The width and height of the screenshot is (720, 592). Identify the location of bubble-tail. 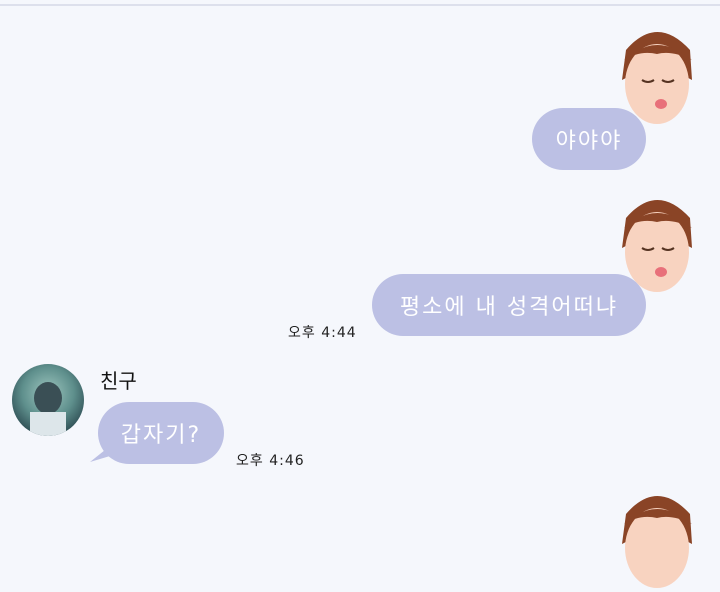
(100, 454).